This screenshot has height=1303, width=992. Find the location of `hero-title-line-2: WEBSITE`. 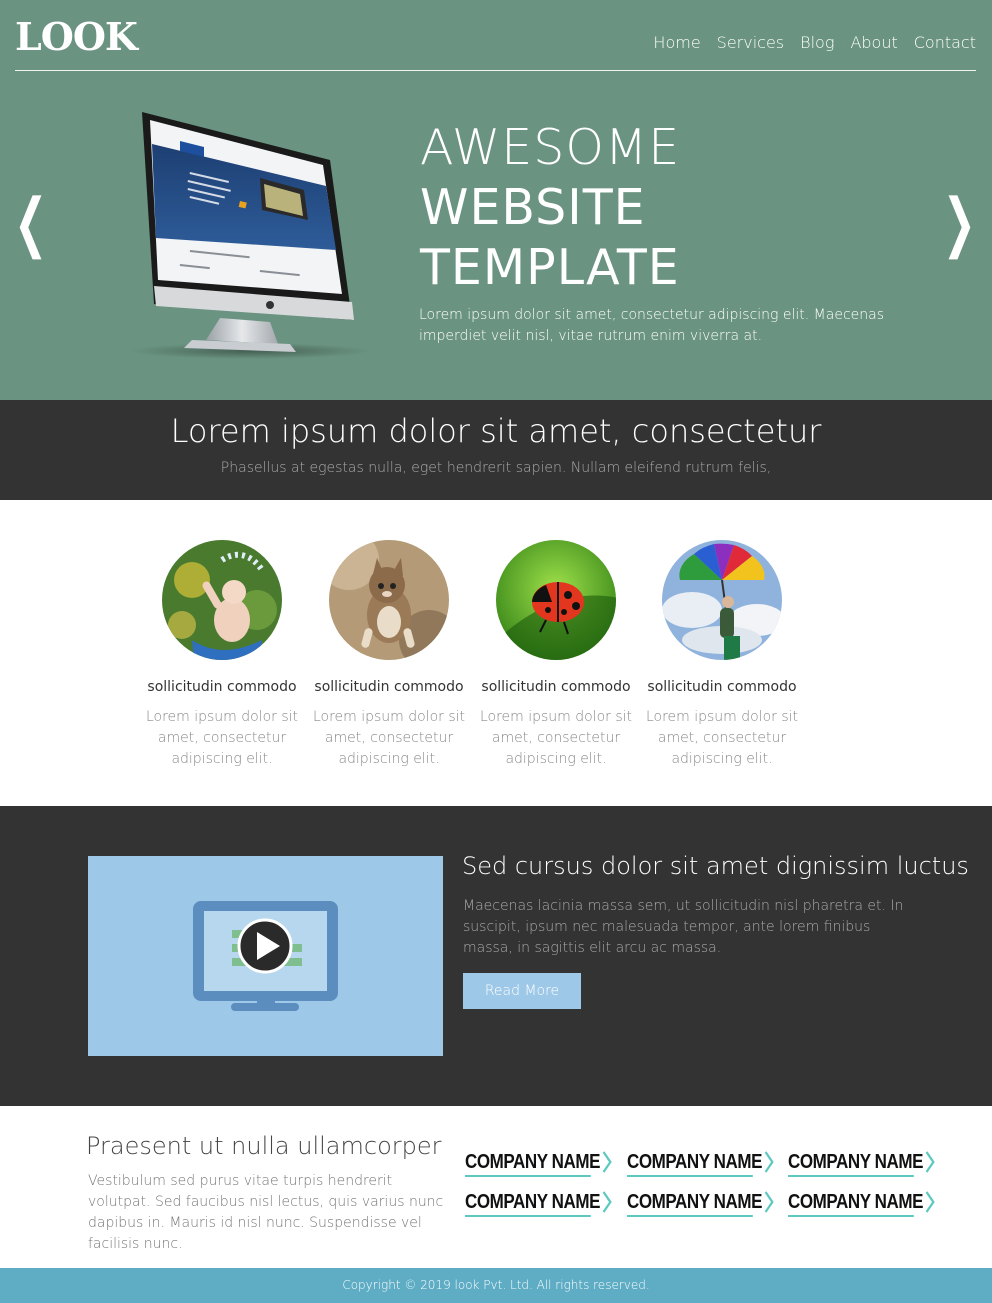

hero-title-line-2: WEBSITE is located at coordinates (533, 207).